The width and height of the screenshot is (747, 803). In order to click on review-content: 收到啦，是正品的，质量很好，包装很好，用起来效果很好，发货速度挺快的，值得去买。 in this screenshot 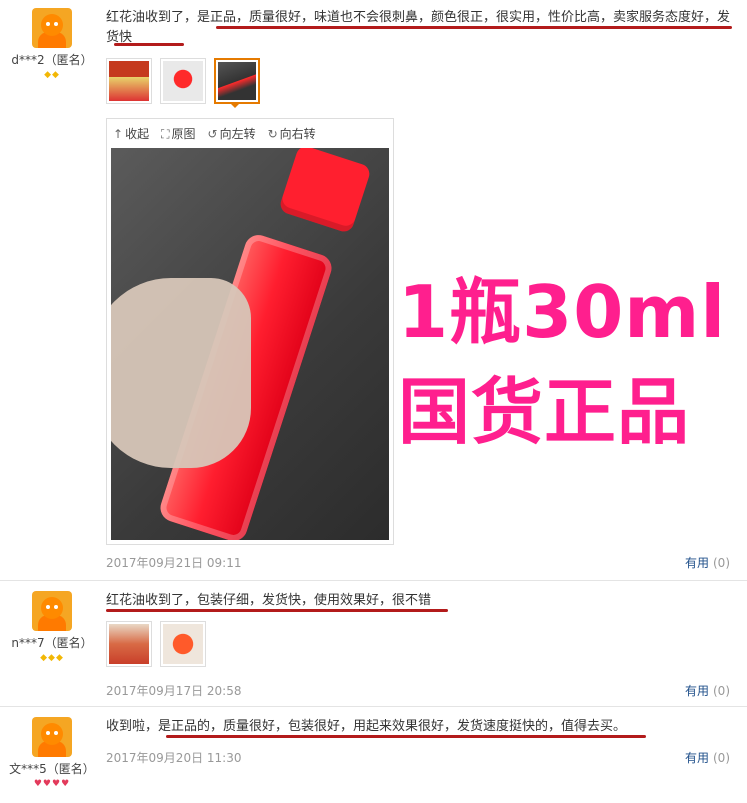, I will do `click(421, 727)`.